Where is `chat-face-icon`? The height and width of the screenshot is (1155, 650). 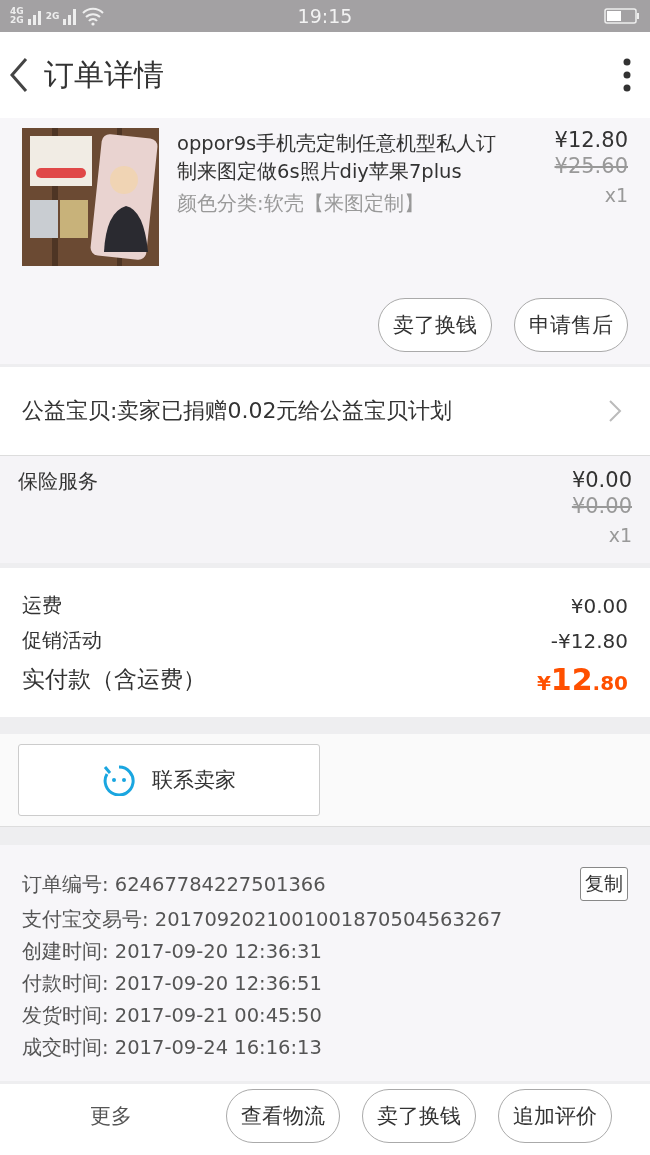
chat-face-icon is located at coordinates (119, 780).